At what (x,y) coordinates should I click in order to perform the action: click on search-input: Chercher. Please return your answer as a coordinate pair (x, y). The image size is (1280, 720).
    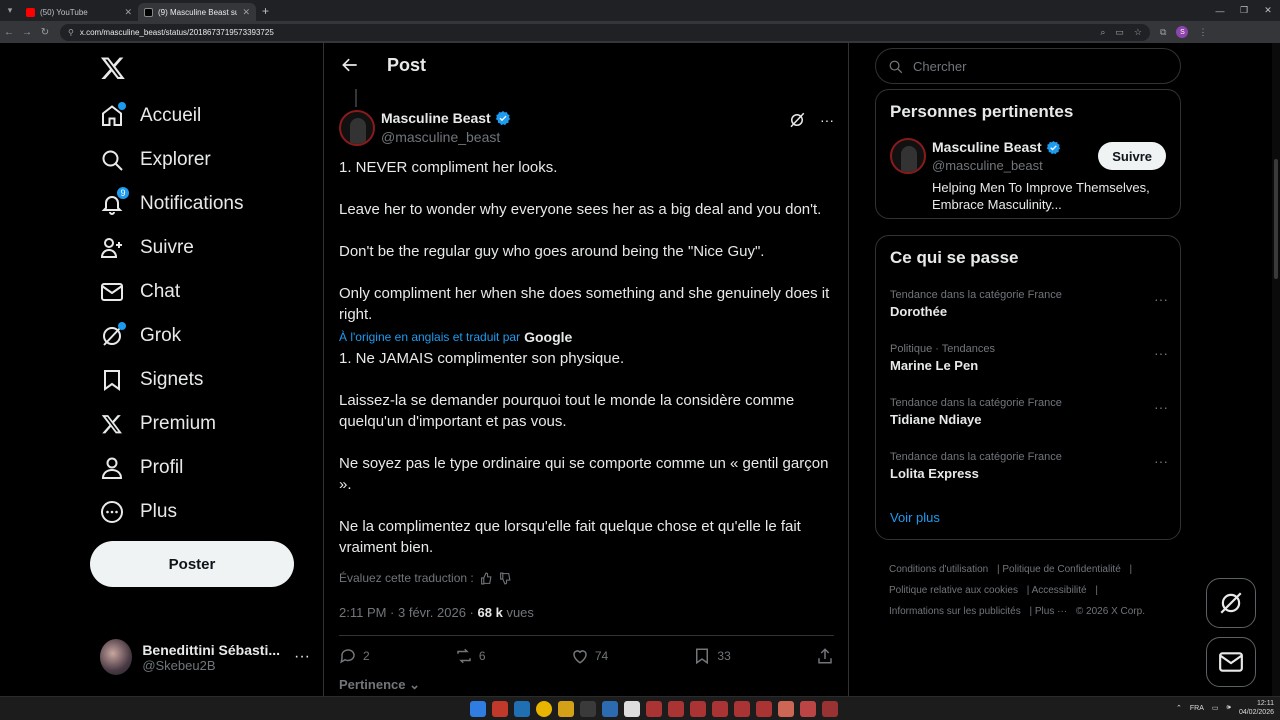
    Looking at the image, I should click on (1028, 66).